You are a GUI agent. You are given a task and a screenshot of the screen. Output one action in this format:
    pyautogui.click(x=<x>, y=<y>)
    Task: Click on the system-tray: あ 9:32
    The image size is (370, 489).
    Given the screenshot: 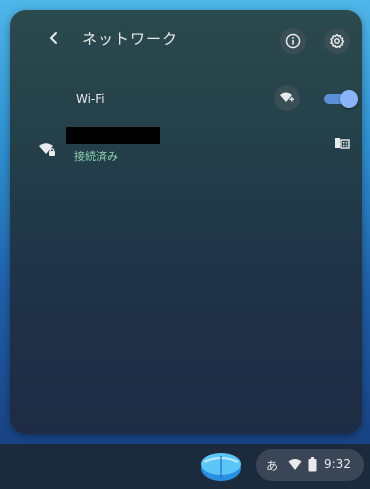 What is the action you would take?
    pyautogui.click(x=310, y=465)
    